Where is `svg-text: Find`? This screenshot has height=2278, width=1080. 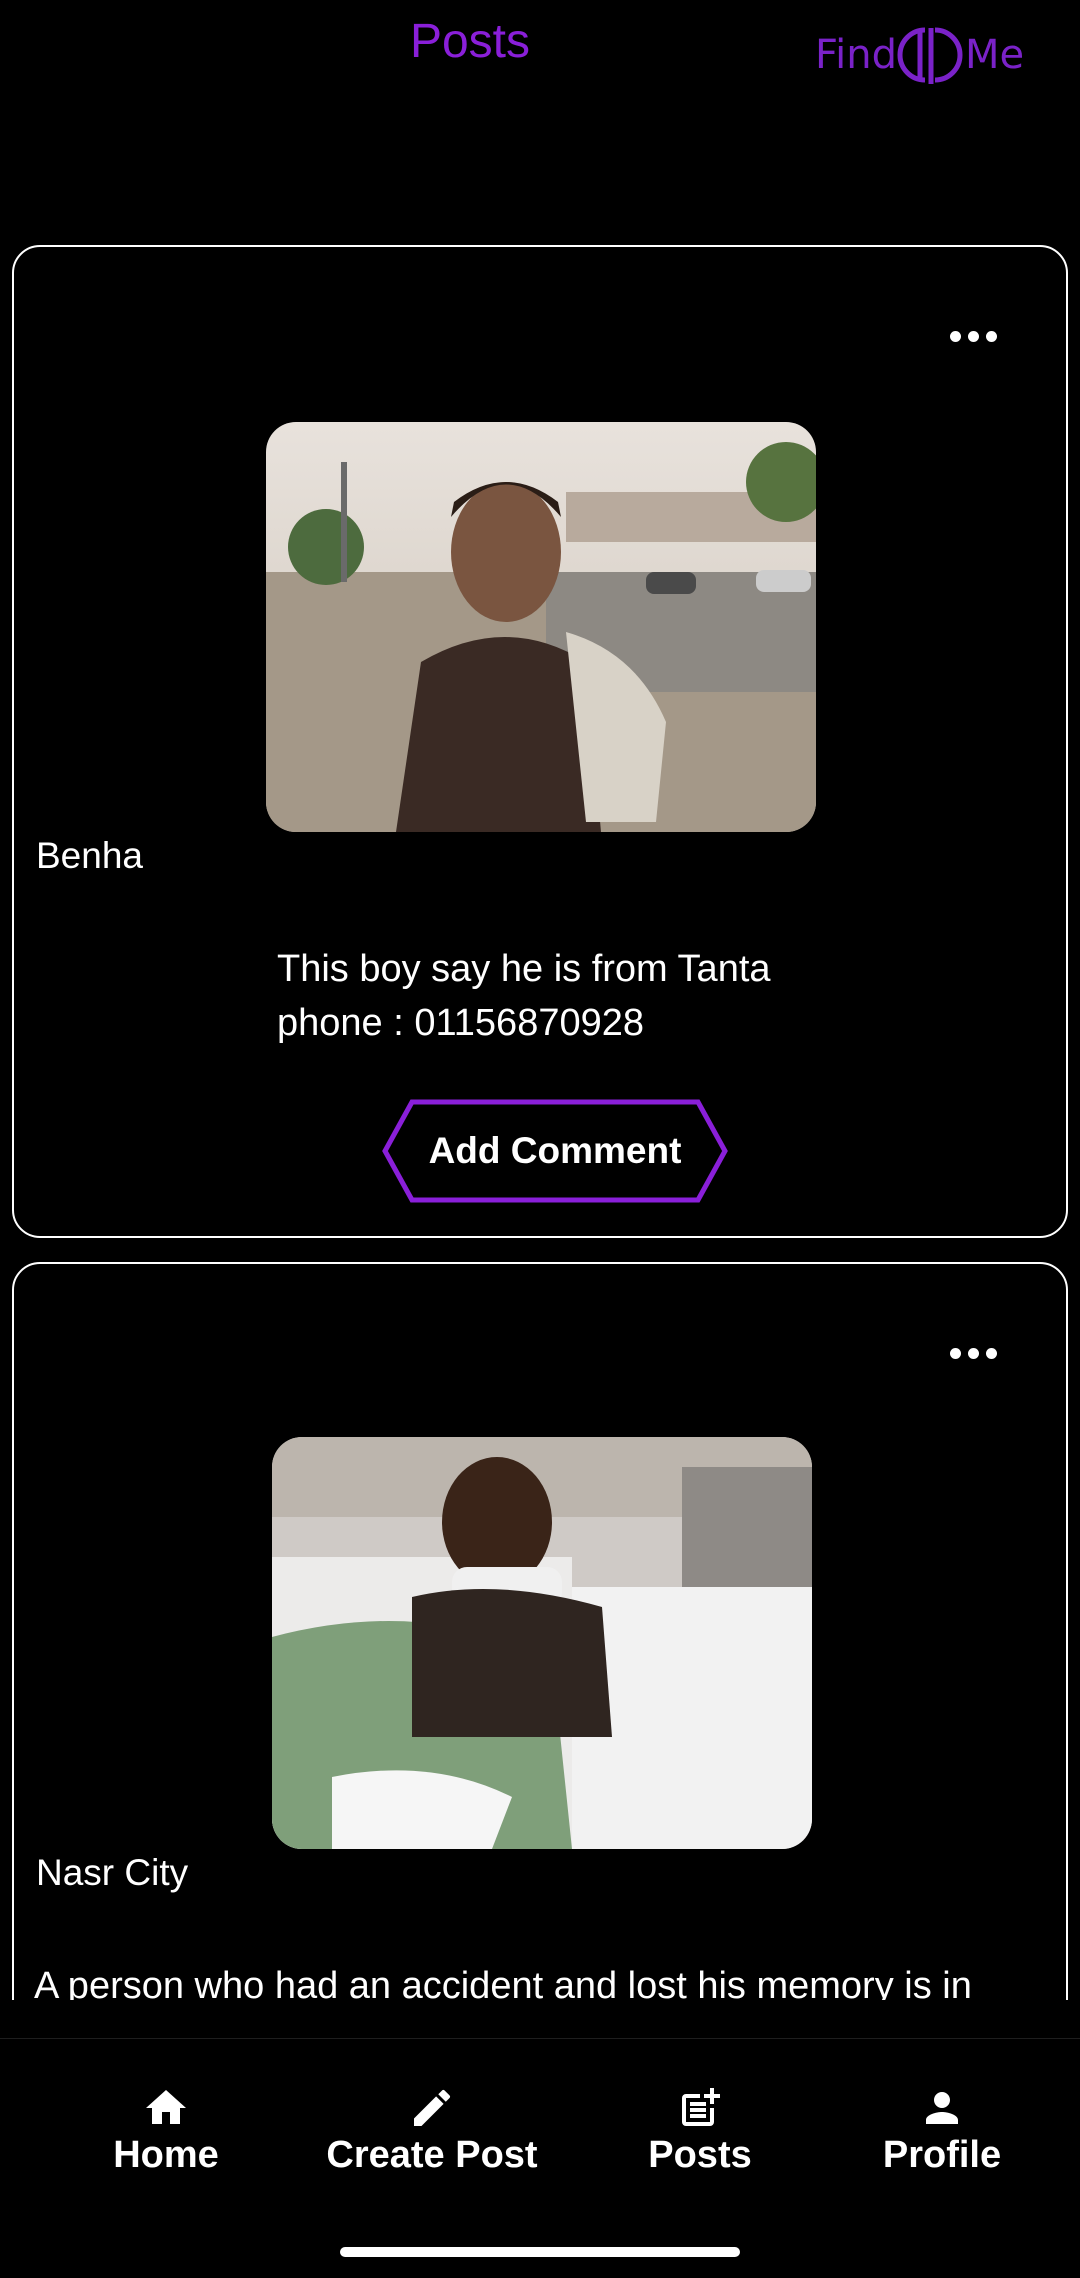 svg-text: Find is located at coordinates (856, 55).